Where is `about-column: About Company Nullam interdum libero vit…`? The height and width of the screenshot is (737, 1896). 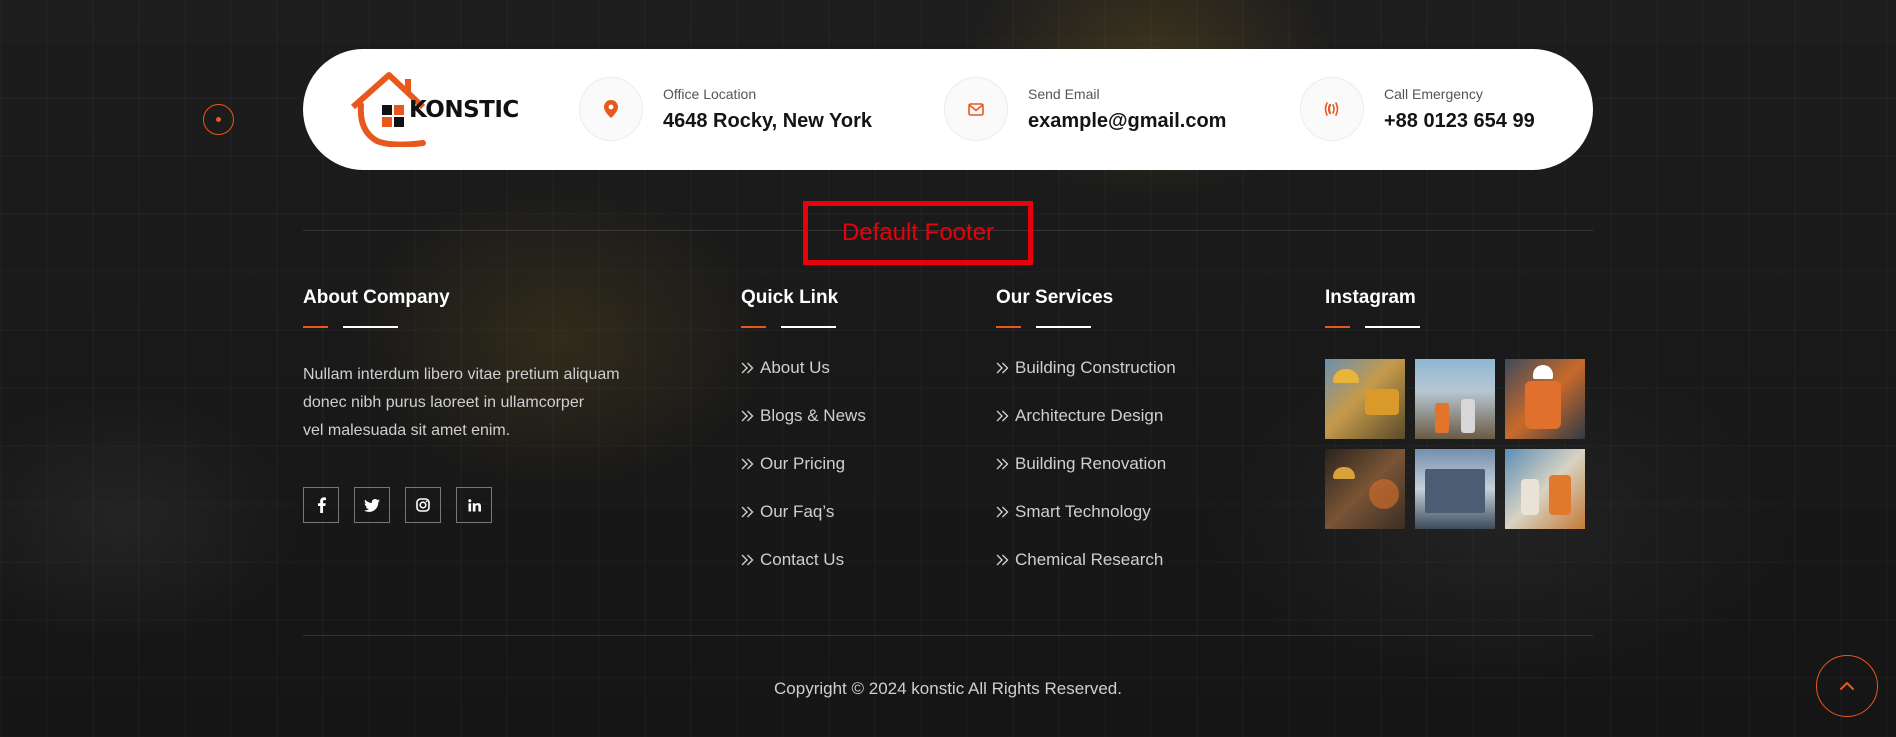
about-column: About Company Nullam interdum libero vit… is located at coordinates (473, 405).